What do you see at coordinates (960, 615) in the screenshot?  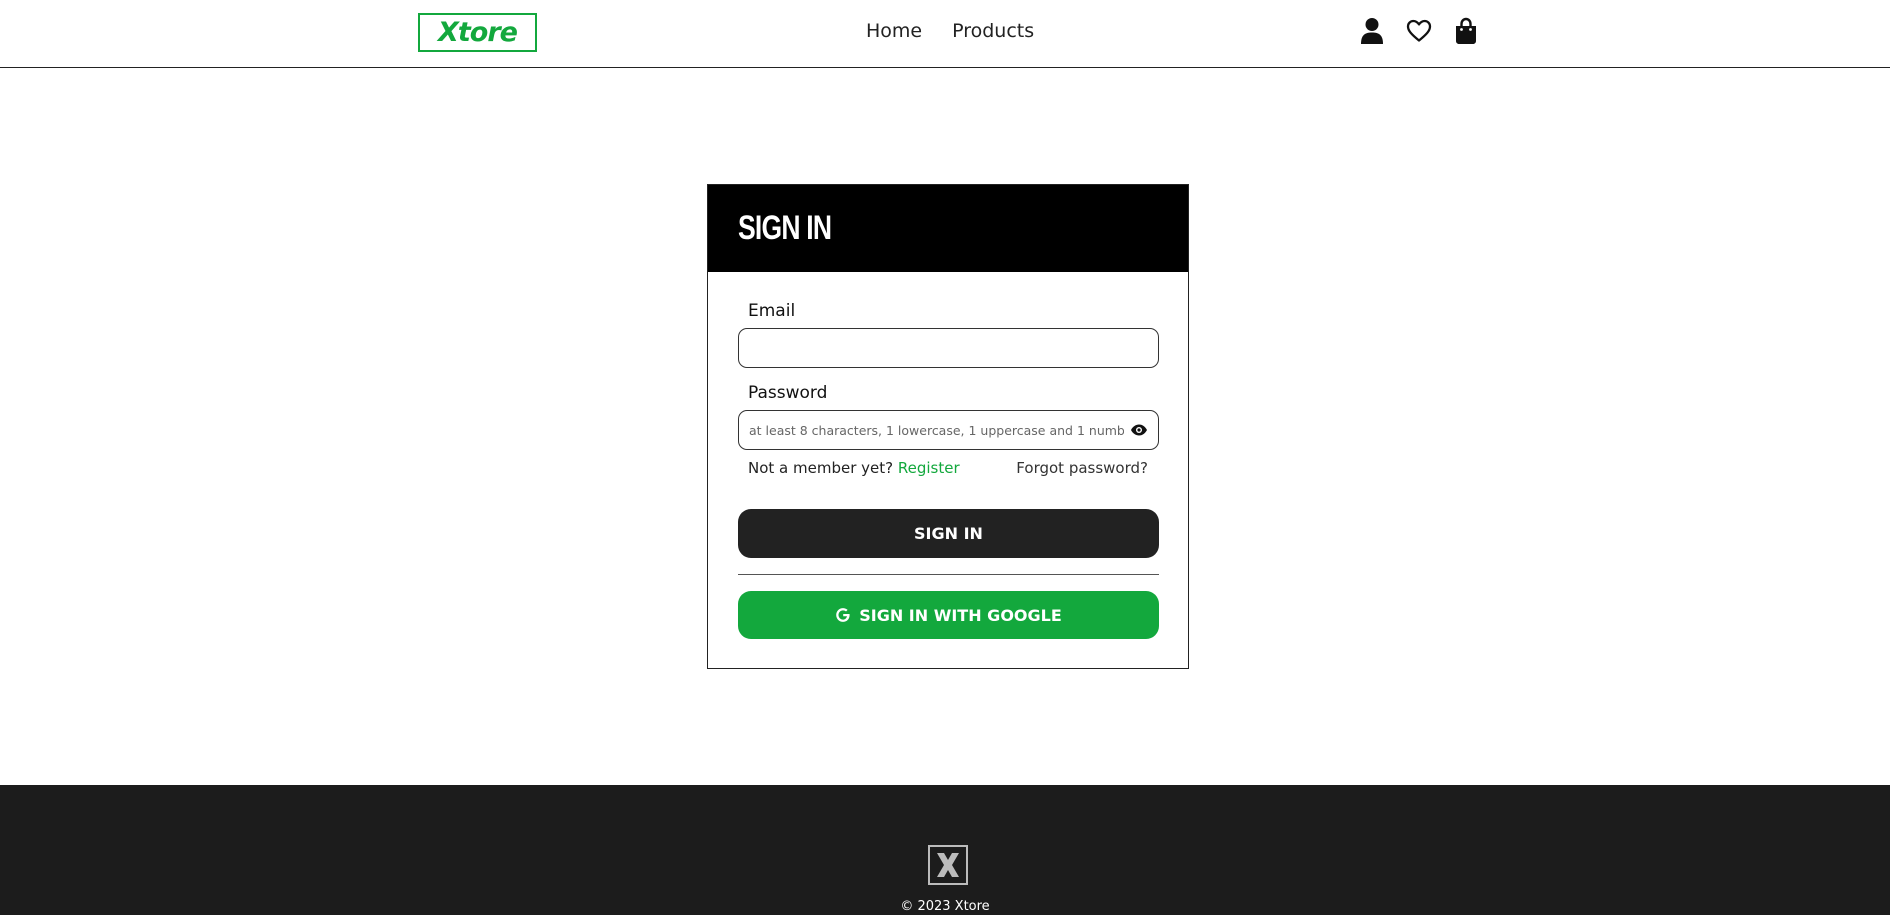 I see `google-signin-label: SIGN IN WITH GOOGLE` at bounding box center [960, 615].